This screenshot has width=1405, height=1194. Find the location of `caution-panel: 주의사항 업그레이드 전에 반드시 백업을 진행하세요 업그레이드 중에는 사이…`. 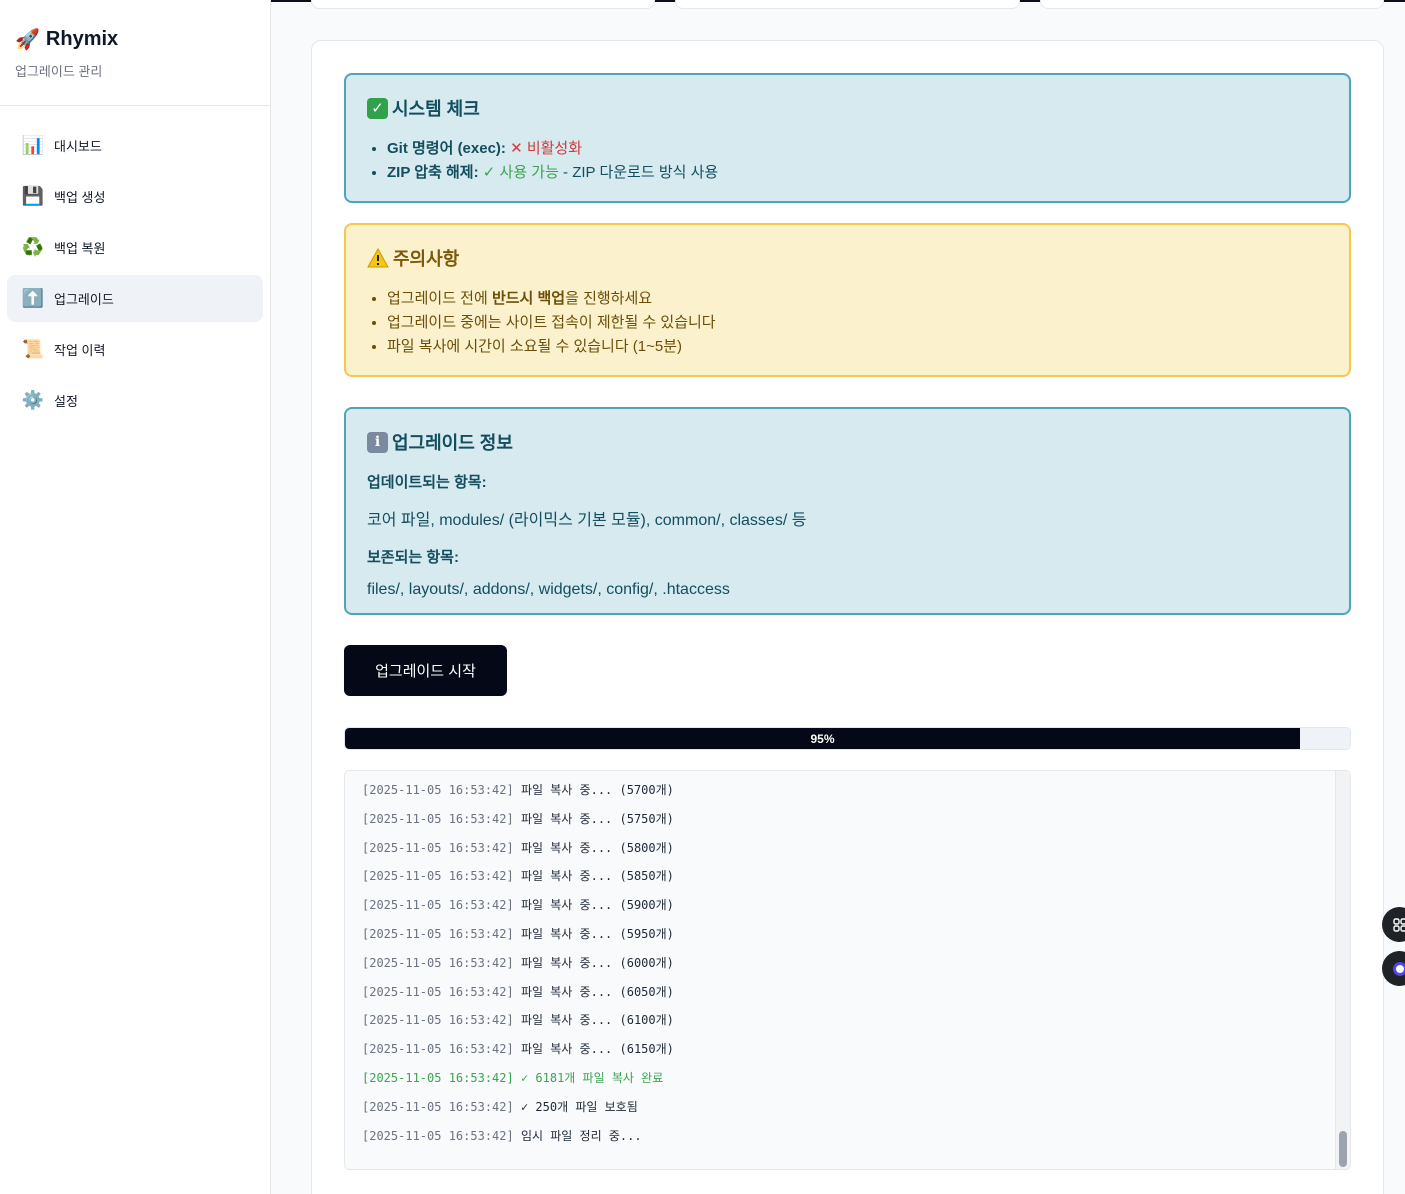

caution-panel: 주의사항 업그레이드 전에 반드시 백업을 진행하세요 업그레이드 중에는 사이… is located at coordinates (847, 300).